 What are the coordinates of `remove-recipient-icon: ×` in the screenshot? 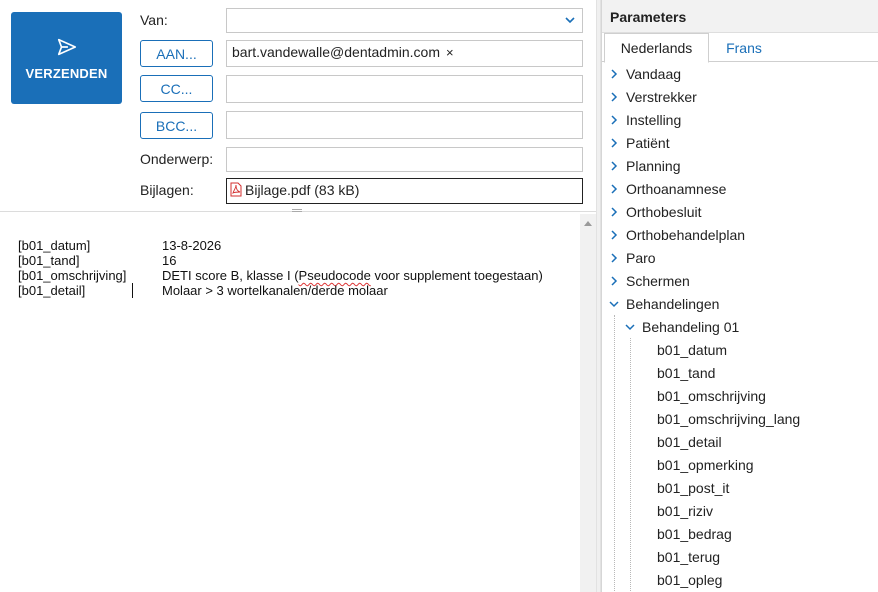 It's located at (450, 52).